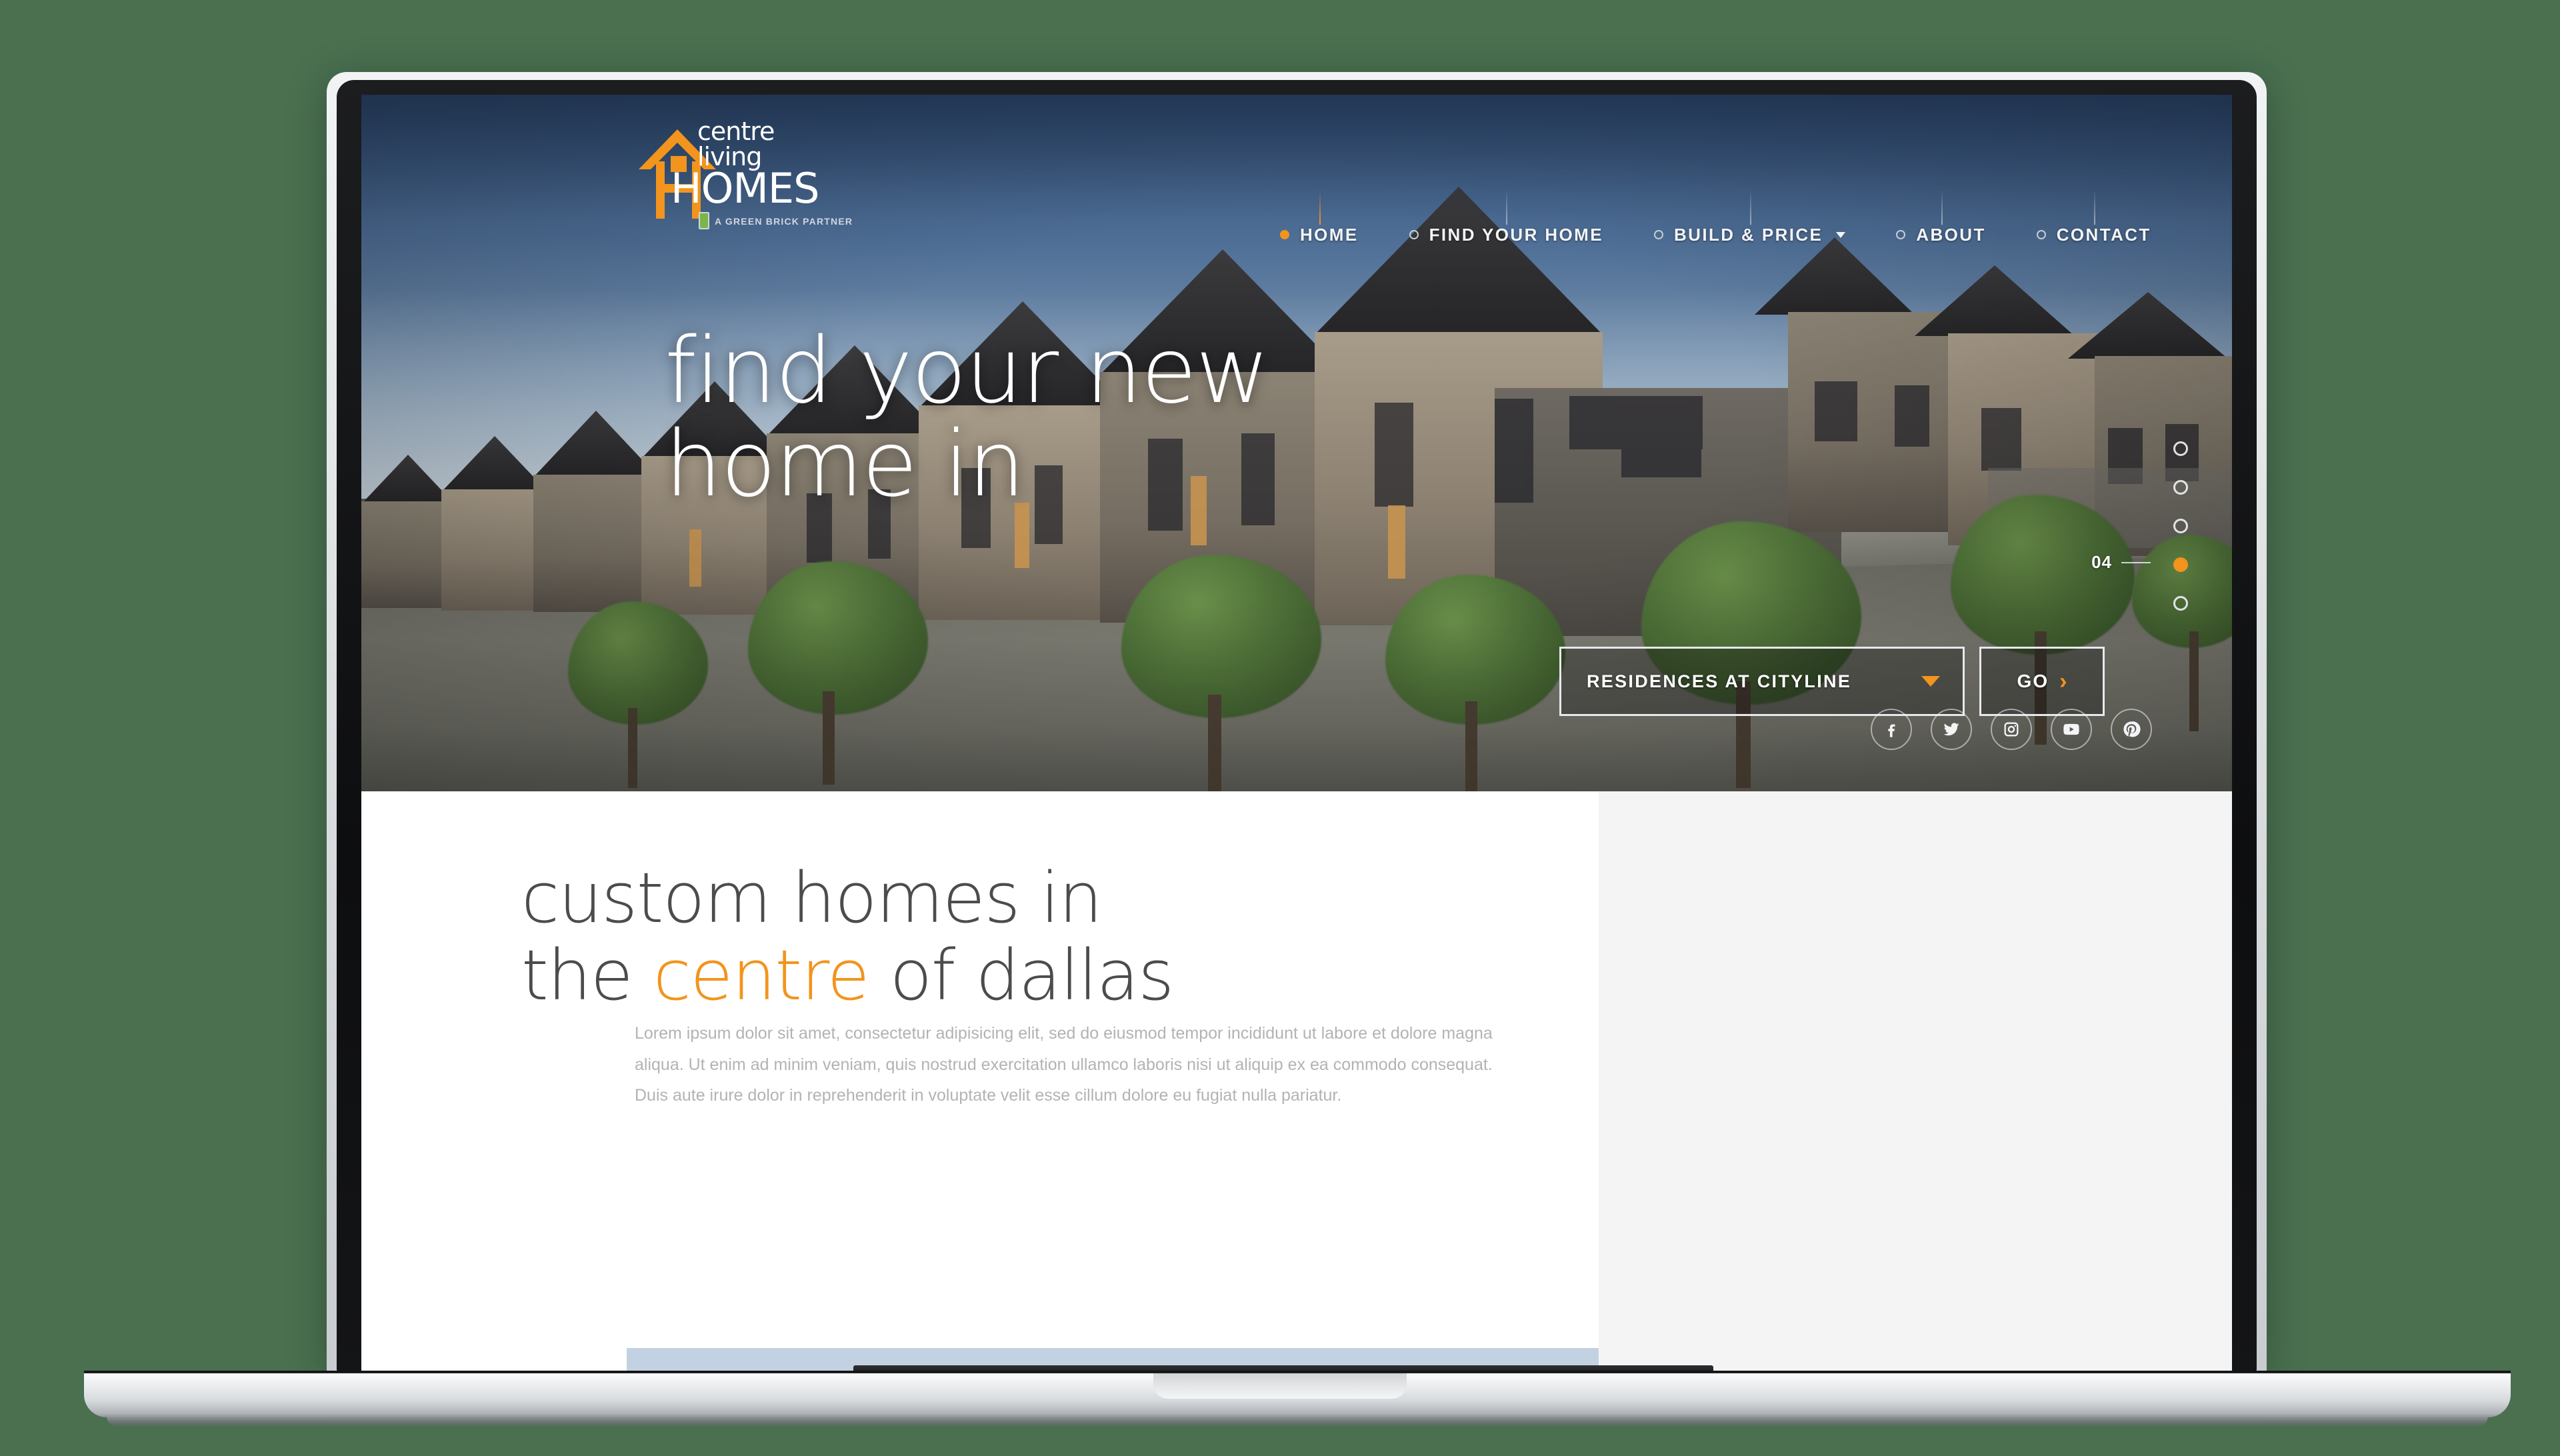 This screenshot has height=1456, width=2560. Describe the element at coordinates (967, 371) in the screenshot. I see `hero-headline-line1: find your new` at that location.